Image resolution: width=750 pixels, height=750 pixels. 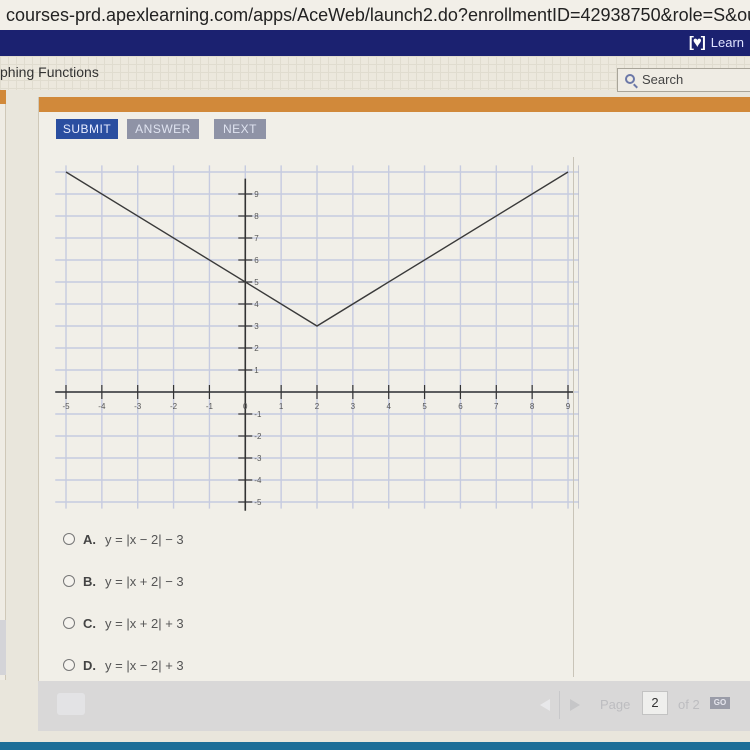 What do you see at coordinates (138, 406) in the screenshot?
I see `x-tick-label: -3` at bounding box center [138, 406].